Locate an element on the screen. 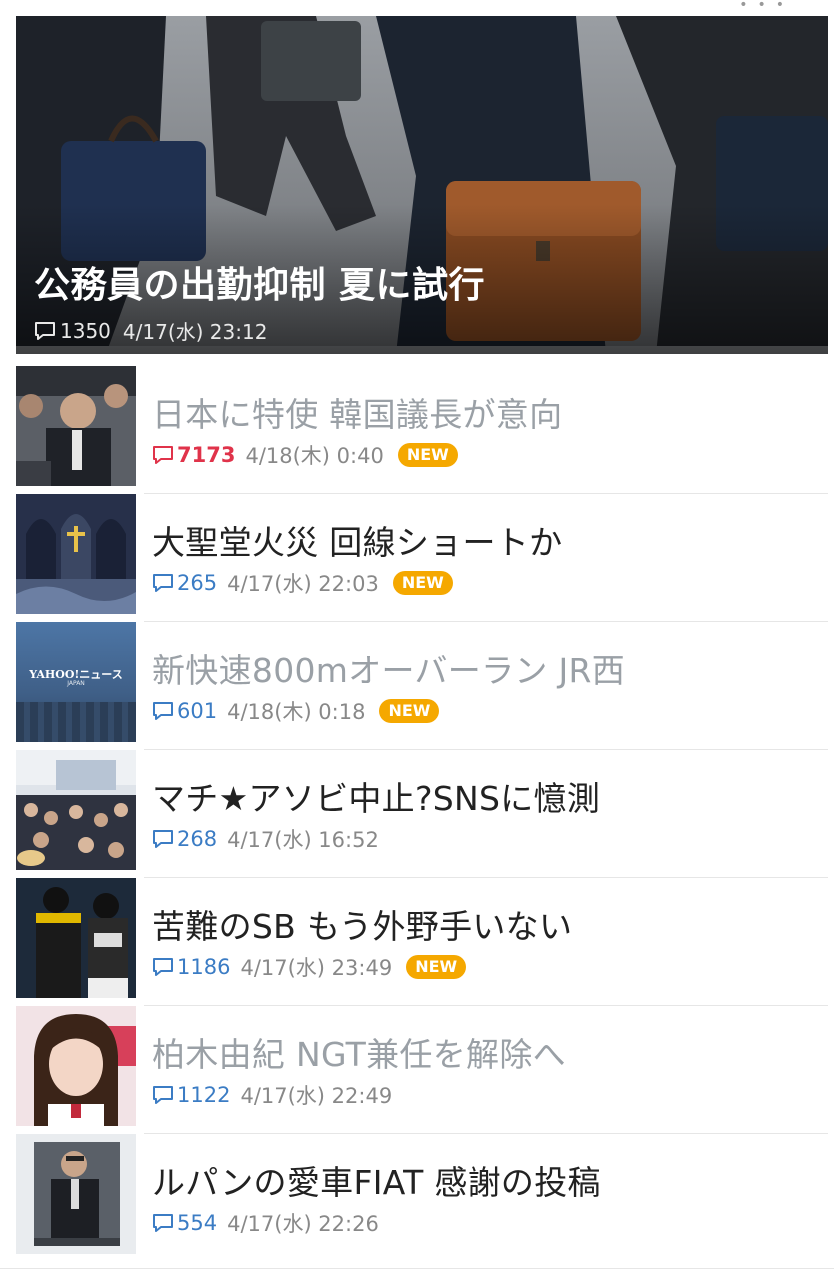 The image size is (834, 1280). bottom-divider is located at coordinates (417, 1268).